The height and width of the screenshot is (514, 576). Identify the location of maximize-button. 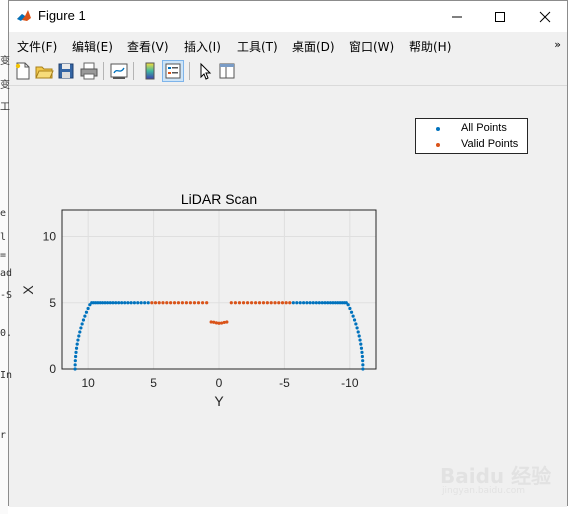
(500, 16).